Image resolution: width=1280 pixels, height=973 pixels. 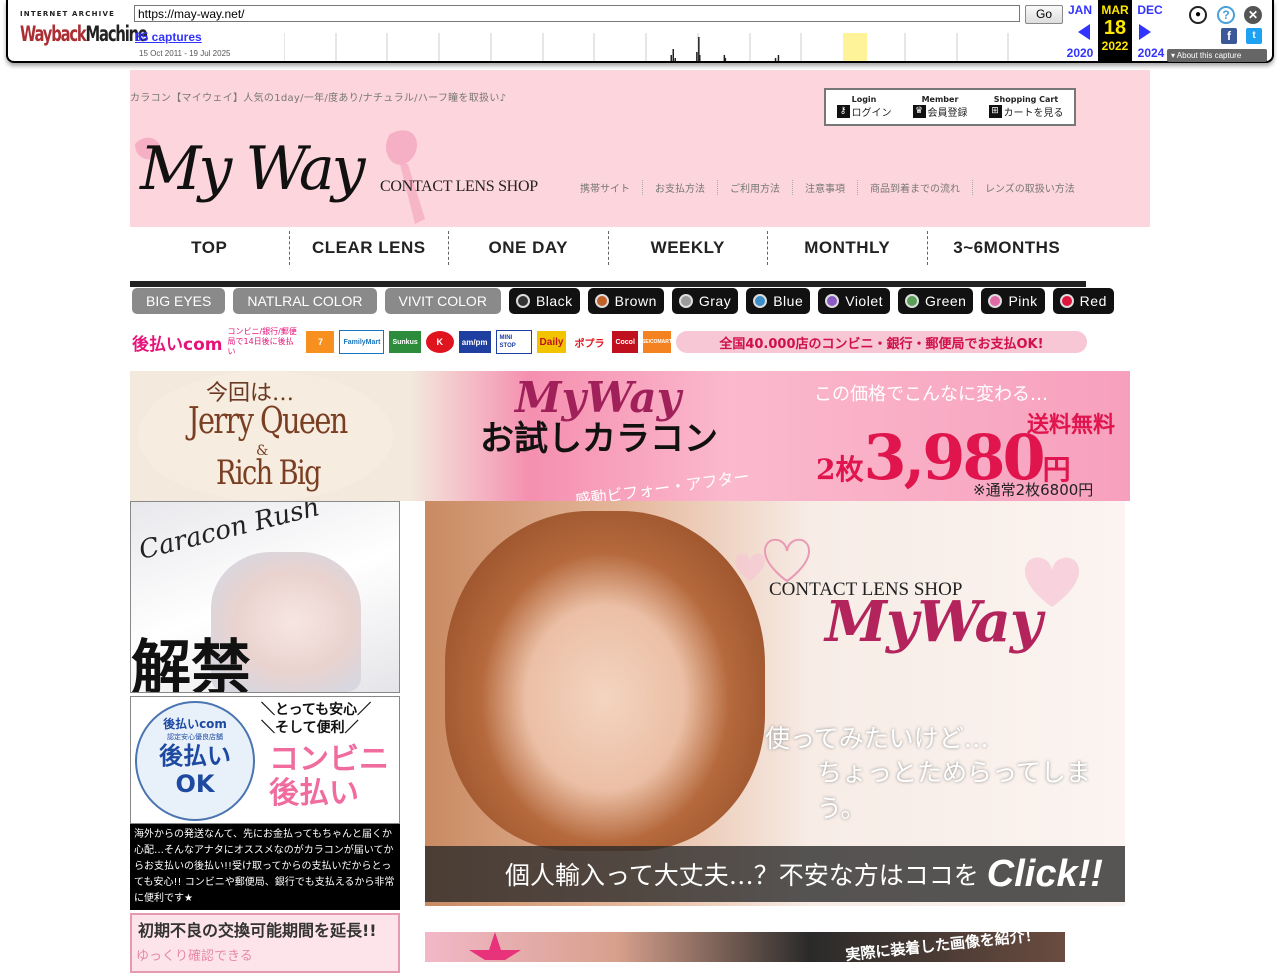 I want to click on prev-month-link: JAN, so click(x=1080, y=10).